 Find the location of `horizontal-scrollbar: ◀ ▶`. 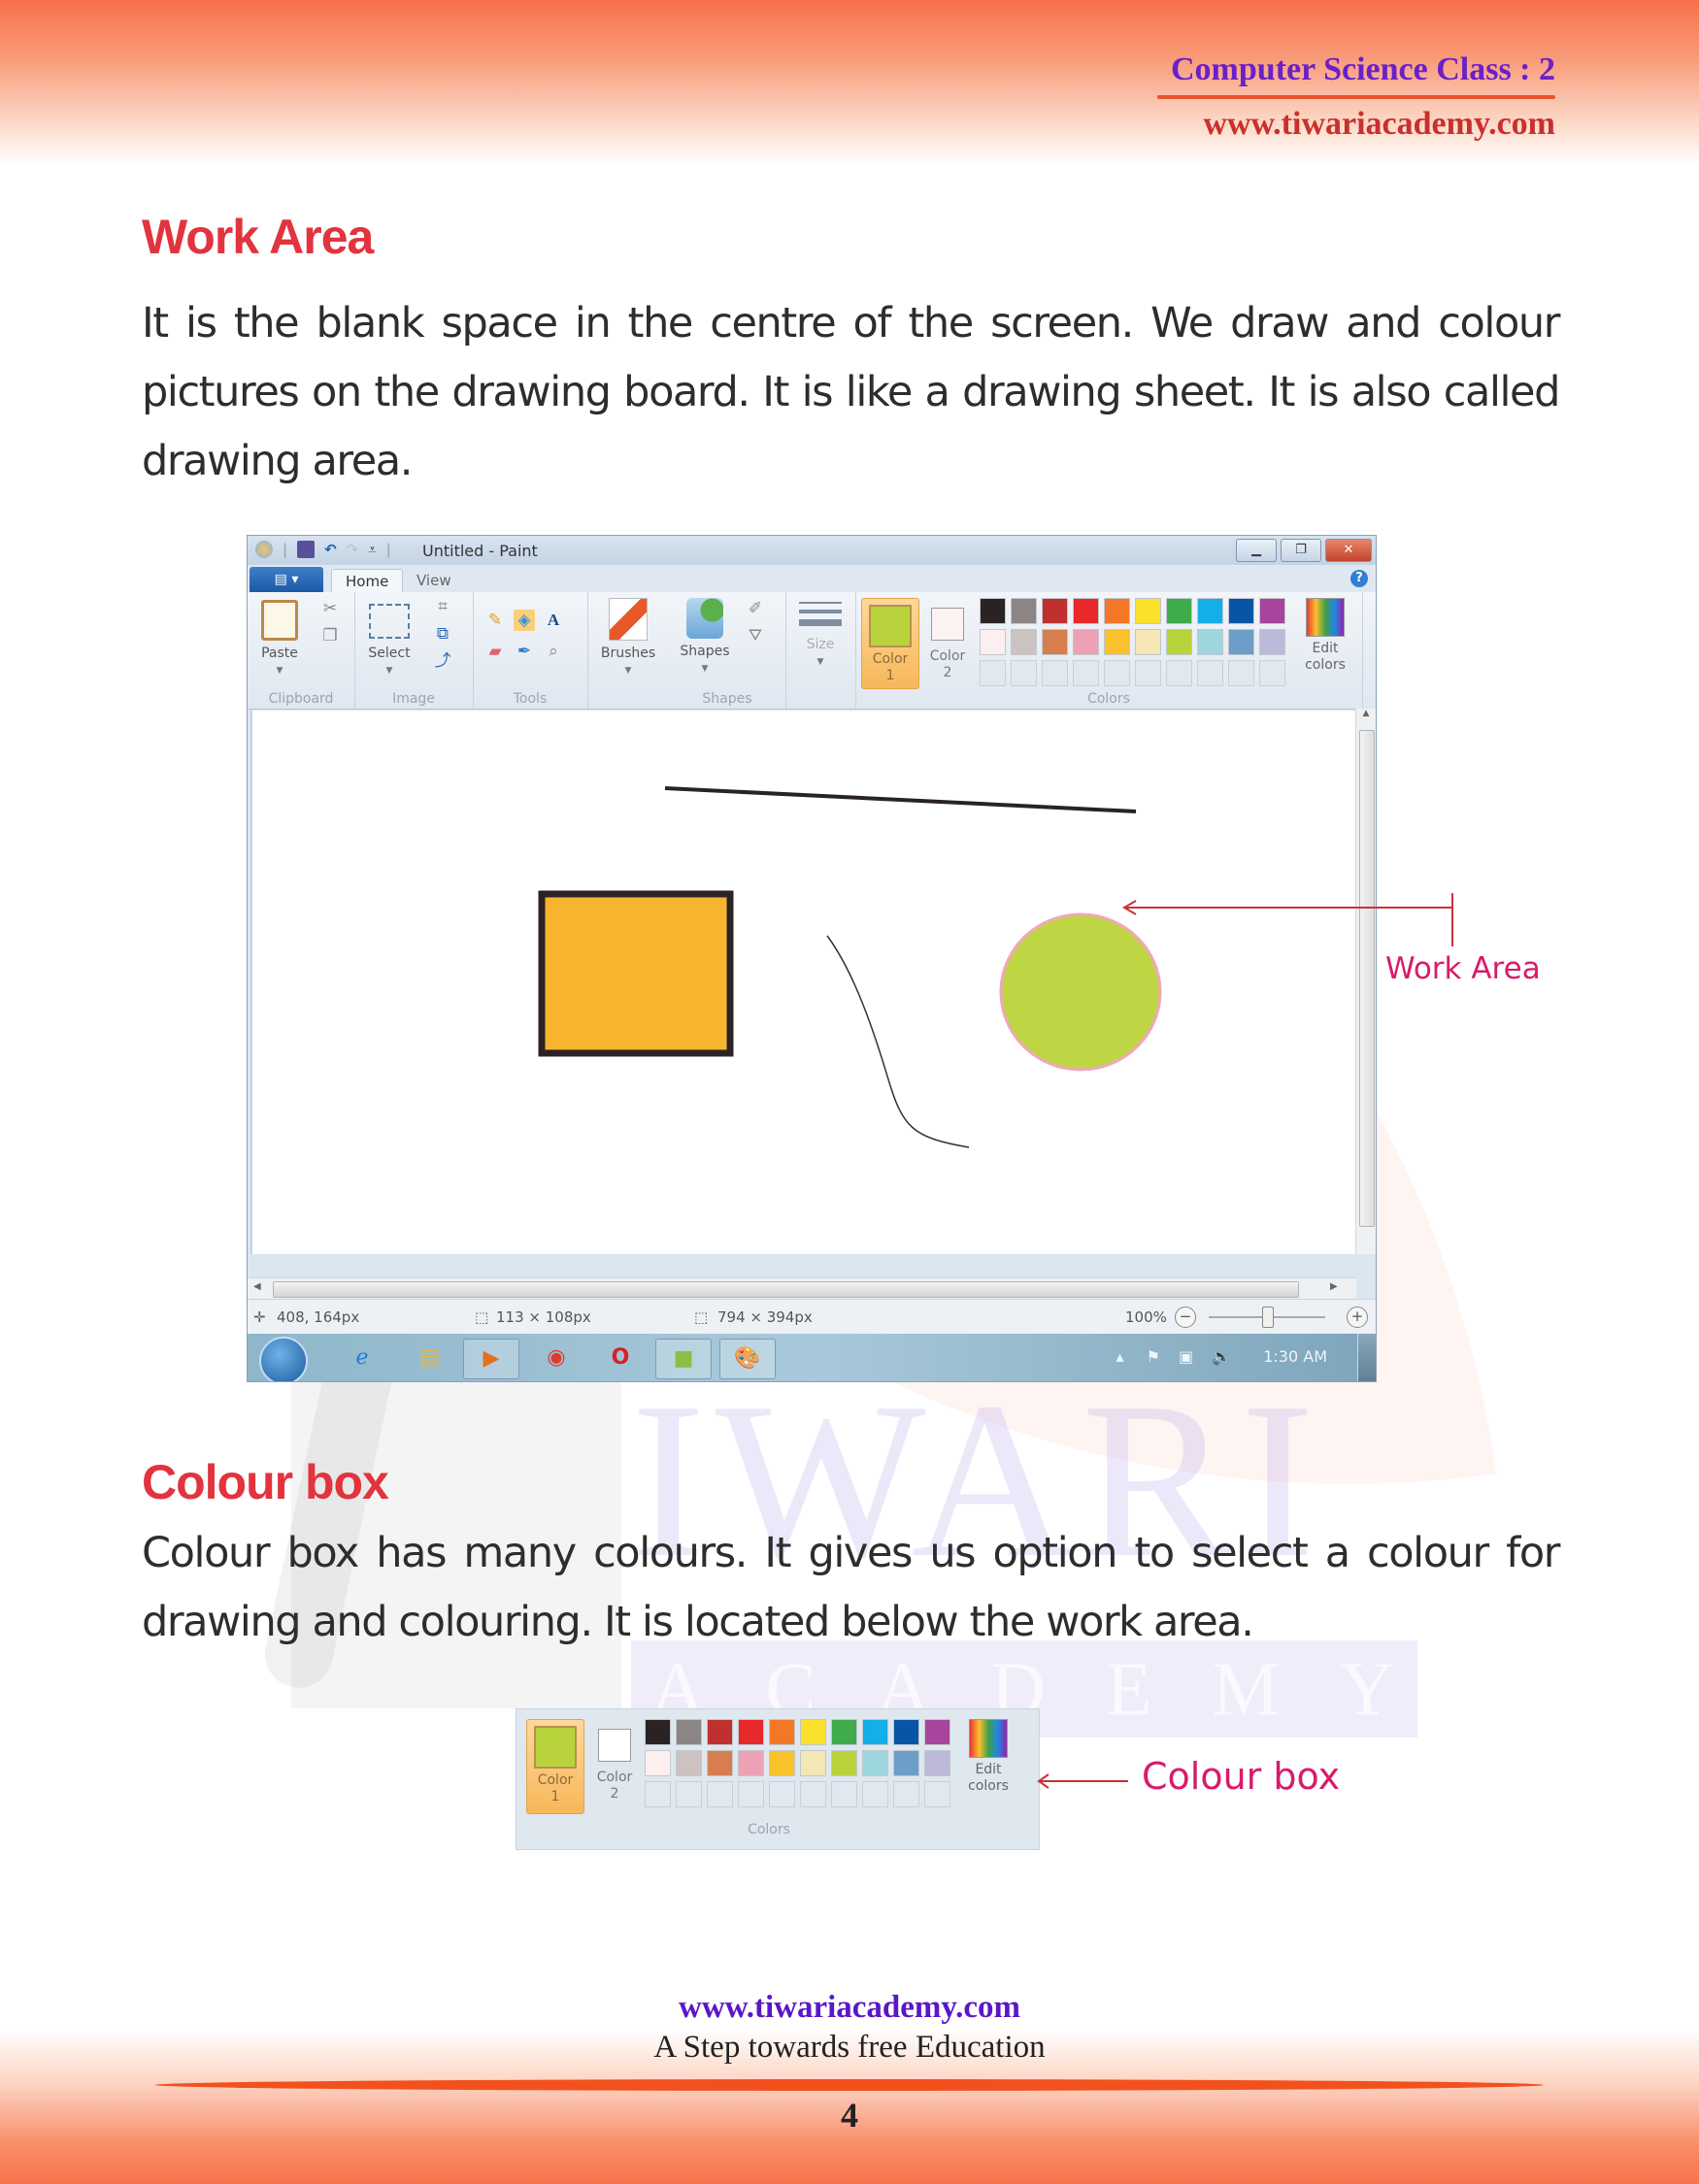

horizontal-scrollbar: ◀ ▶ is located at coordinates (802, 1288).